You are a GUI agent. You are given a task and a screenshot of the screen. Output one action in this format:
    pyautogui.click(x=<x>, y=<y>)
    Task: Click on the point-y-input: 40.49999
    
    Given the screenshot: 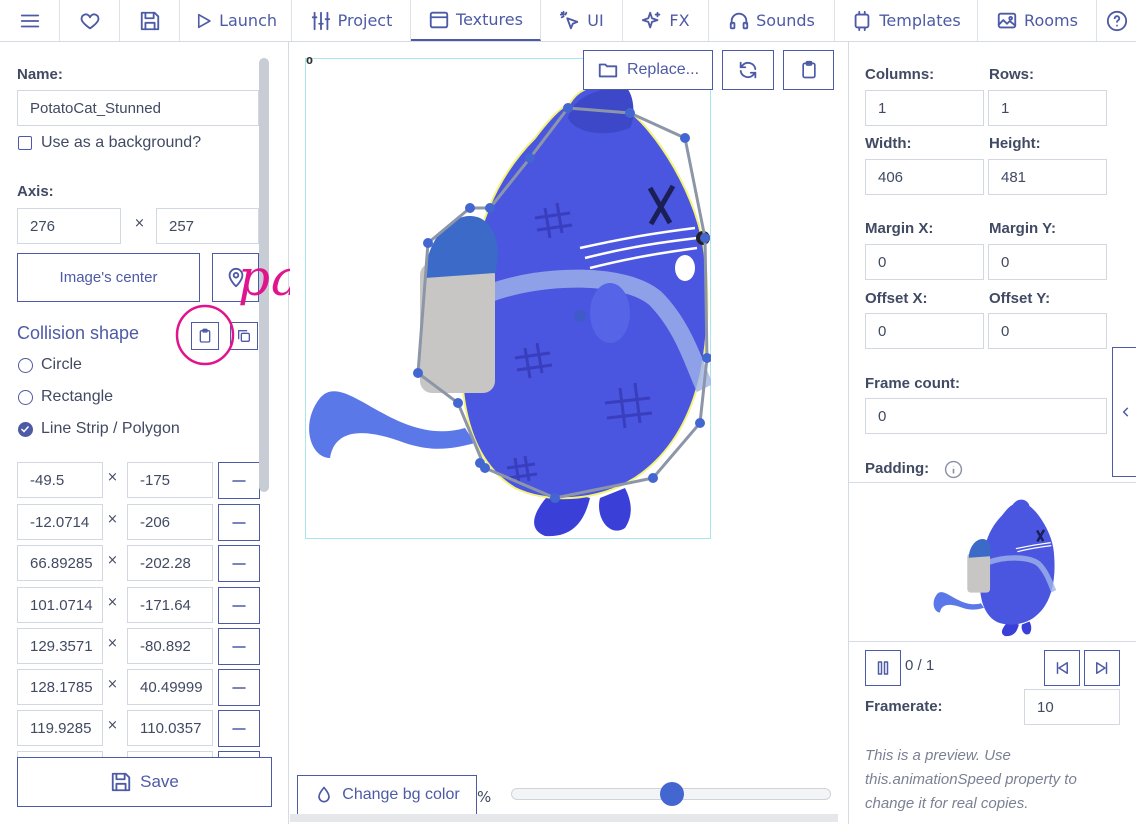 What is the action you would take?
    pyautogui.click(x=170, y=687)
    